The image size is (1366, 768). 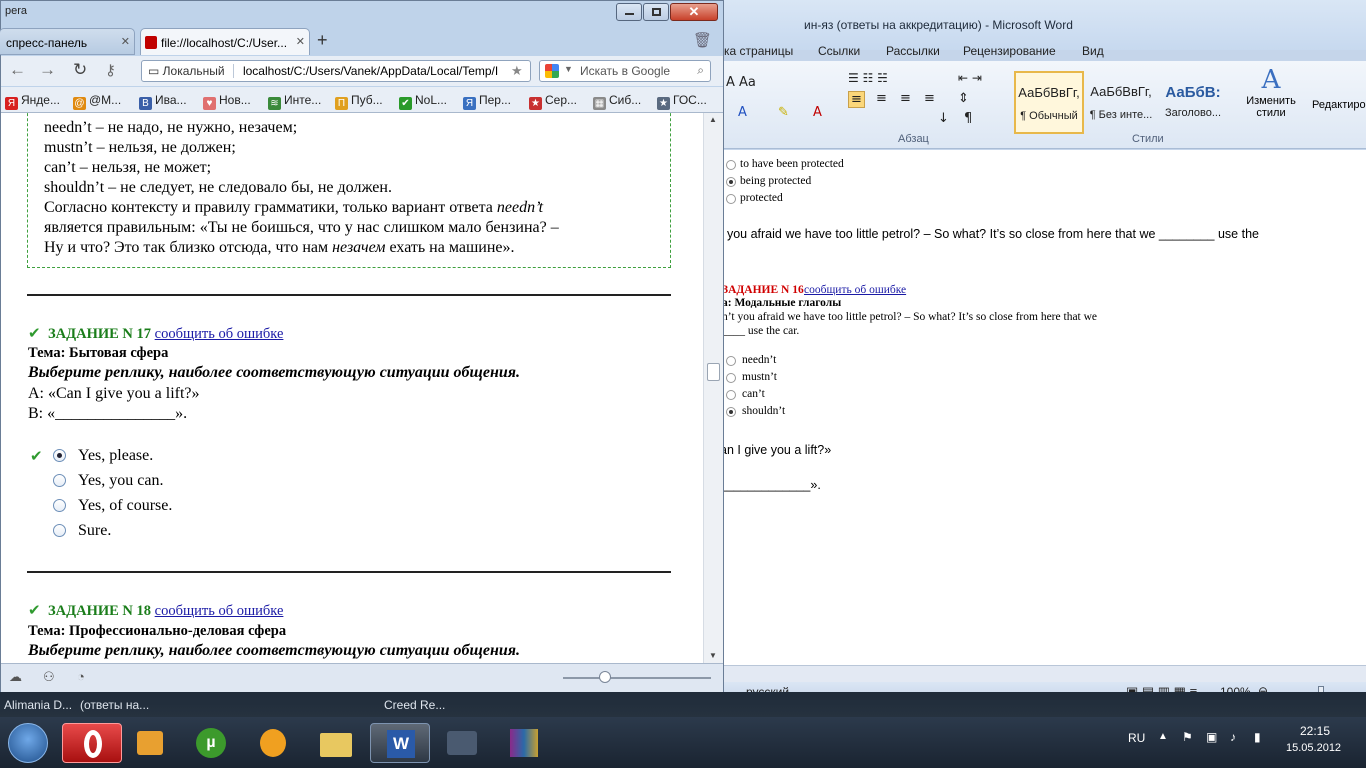 I want to click on pilcrow-icon: ¶, so click(x=968, y=118).